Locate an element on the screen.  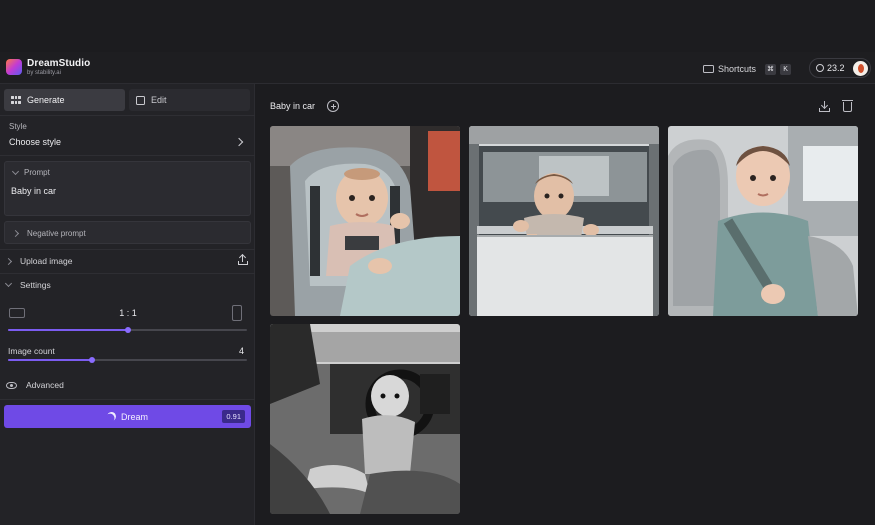
dream-button-label: Dream is located at coordinates (134, 416).